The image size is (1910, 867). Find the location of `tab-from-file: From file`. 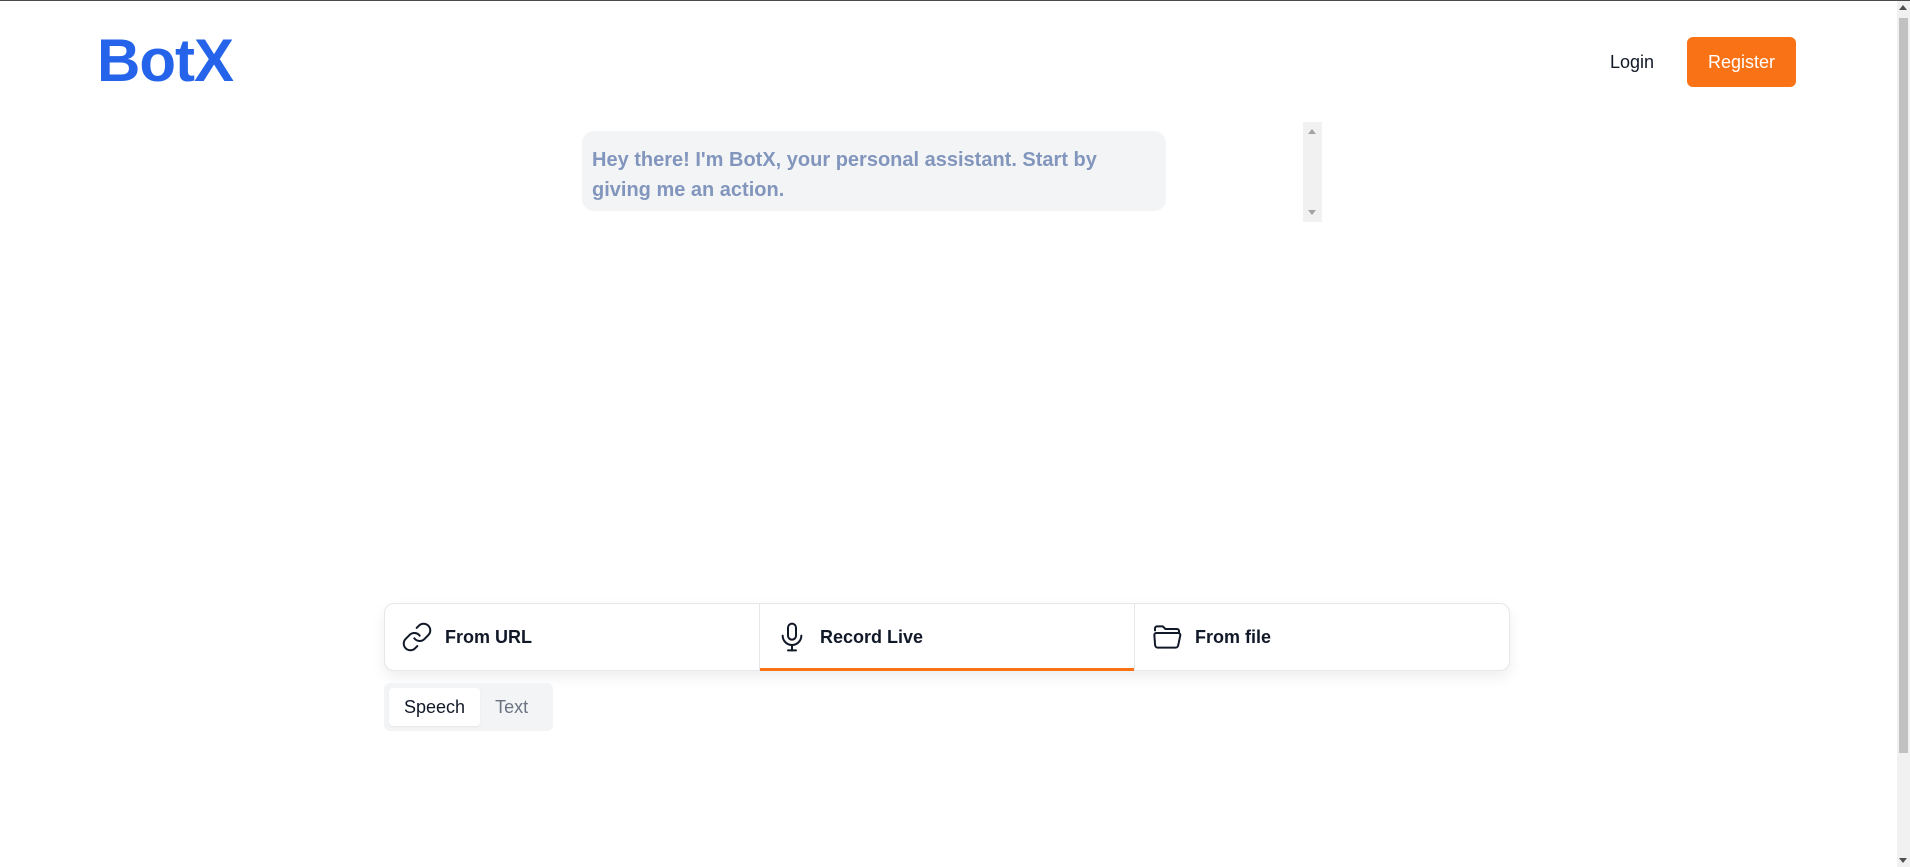

tab-from-file: From file is located at coordinates (1321, 637).